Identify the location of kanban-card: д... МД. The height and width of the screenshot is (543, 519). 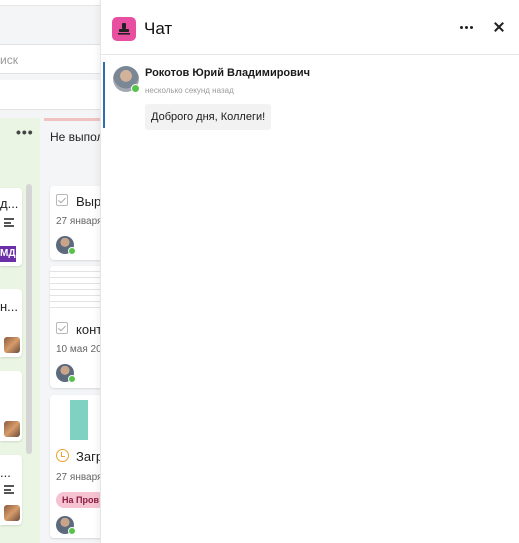
(11, 227).